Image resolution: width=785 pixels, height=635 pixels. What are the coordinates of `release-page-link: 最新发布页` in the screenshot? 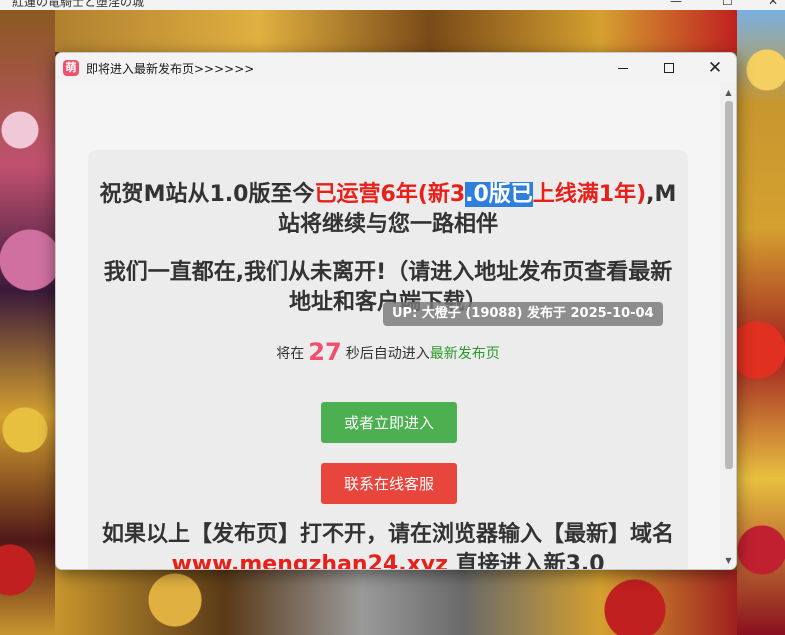 It's located at (465, 354).